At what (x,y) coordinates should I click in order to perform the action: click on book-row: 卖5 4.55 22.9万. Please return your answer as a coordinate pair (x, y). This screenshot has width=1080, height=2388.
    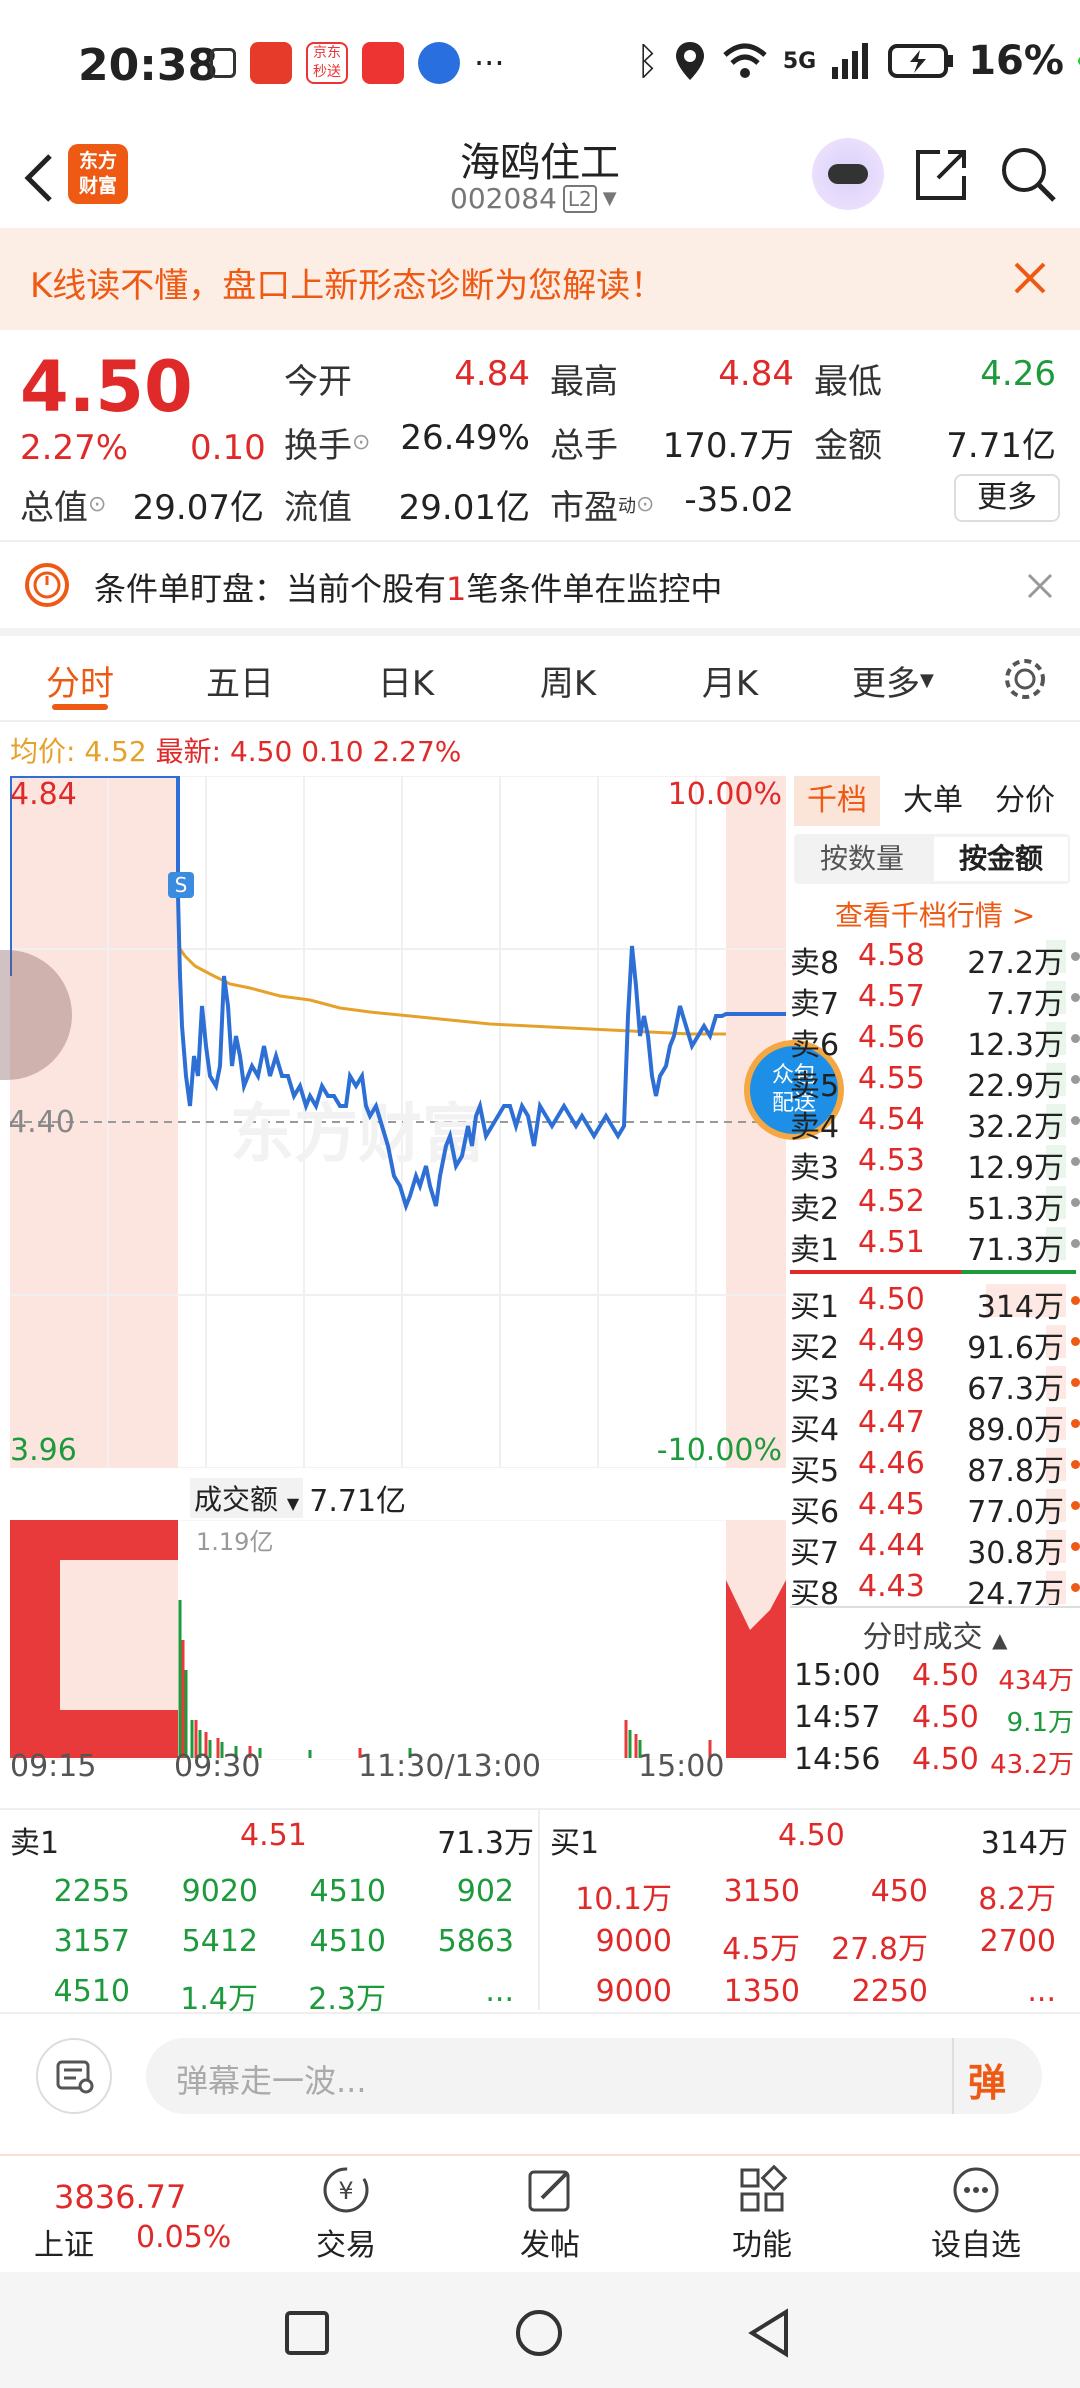
    Looking at the image, I should click on (935, 1081).